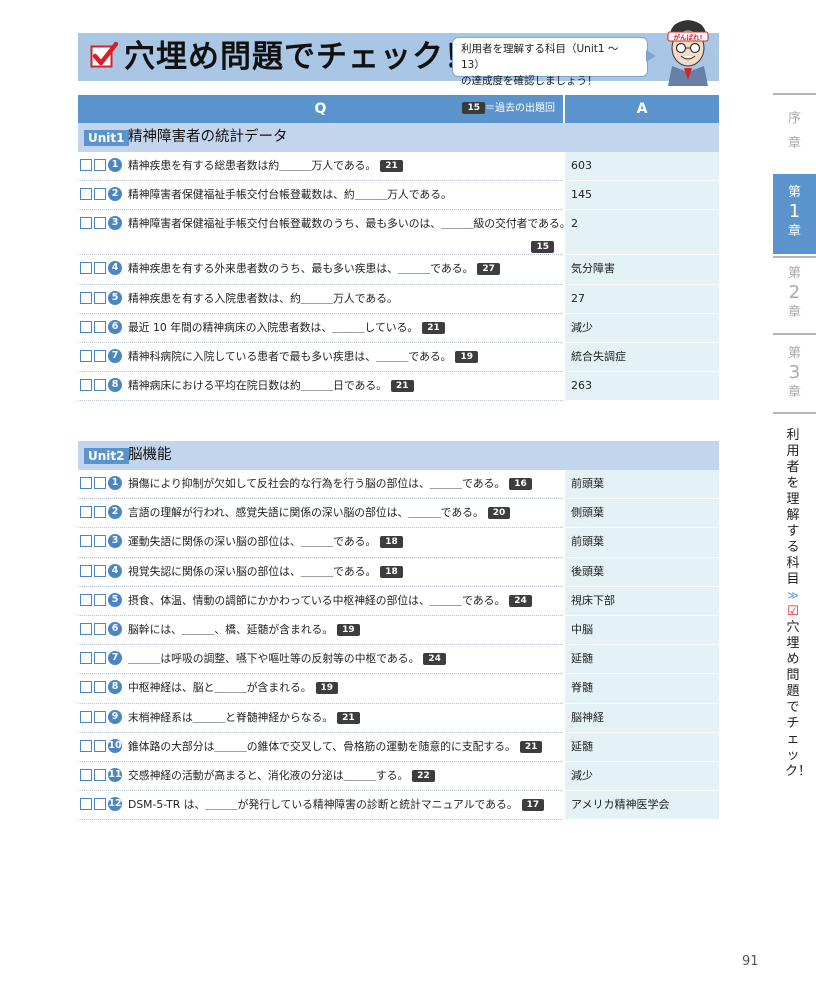 This screenshot has height=1000, width=816. Describe the element at coordinates (104, 55) in the screenshot. I see `checkmark-icon` at that location.